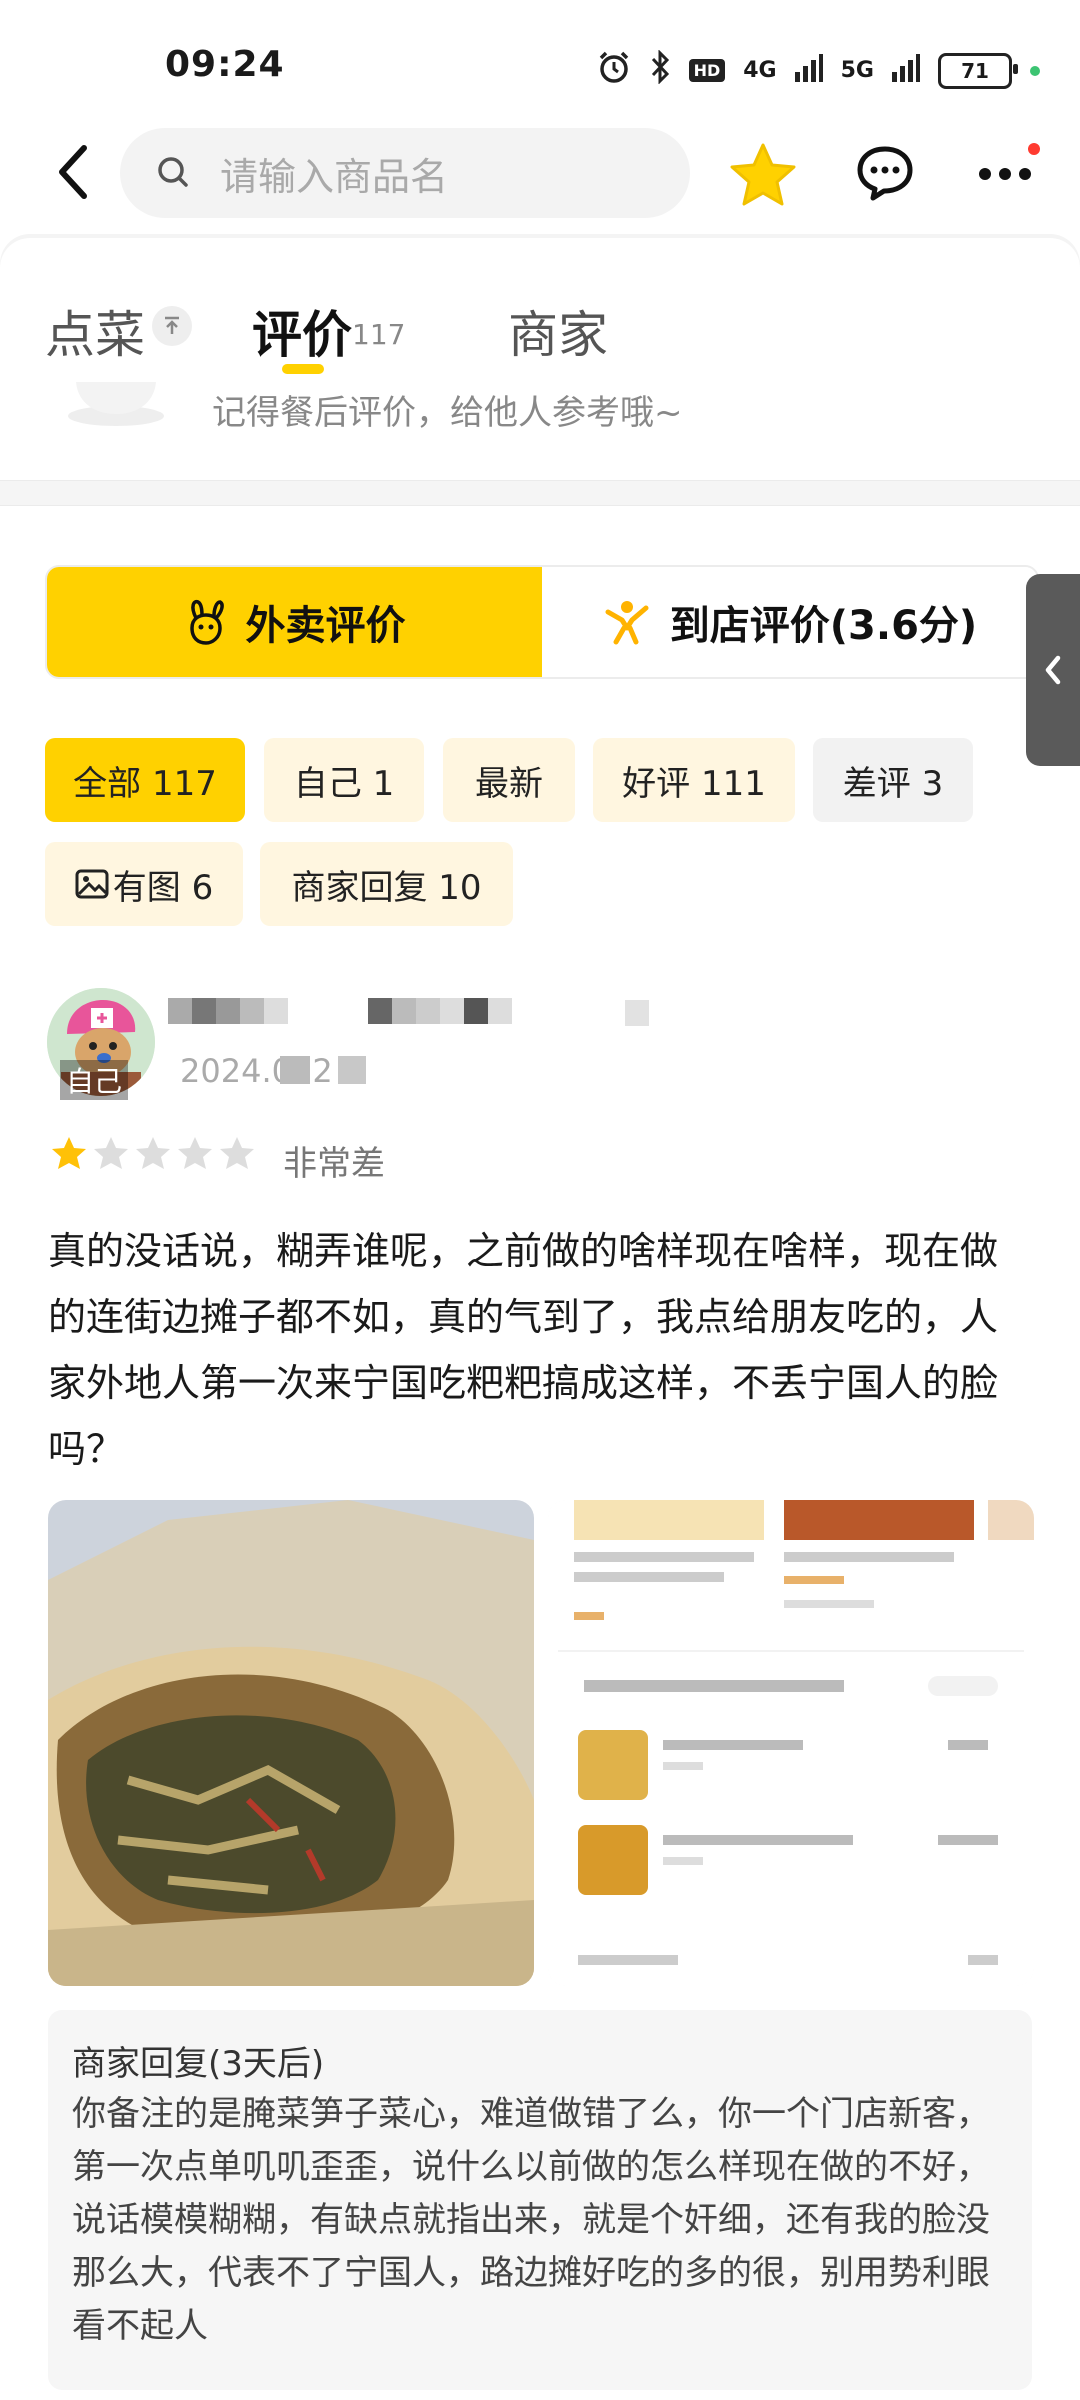  Describe the element at coordinates (386, 884) in the screenshot. I see `filter-chip-merchant-reply: 商家回复 10` at that location.